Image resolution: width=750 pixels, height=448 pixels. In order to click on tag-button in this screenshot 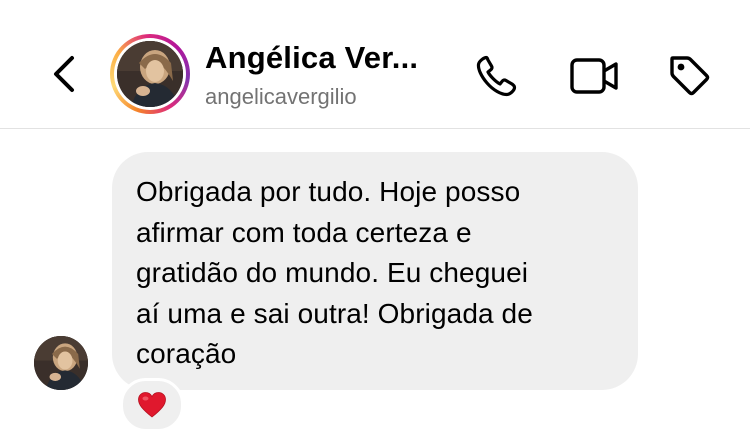, I will do `click(690, 76)`.